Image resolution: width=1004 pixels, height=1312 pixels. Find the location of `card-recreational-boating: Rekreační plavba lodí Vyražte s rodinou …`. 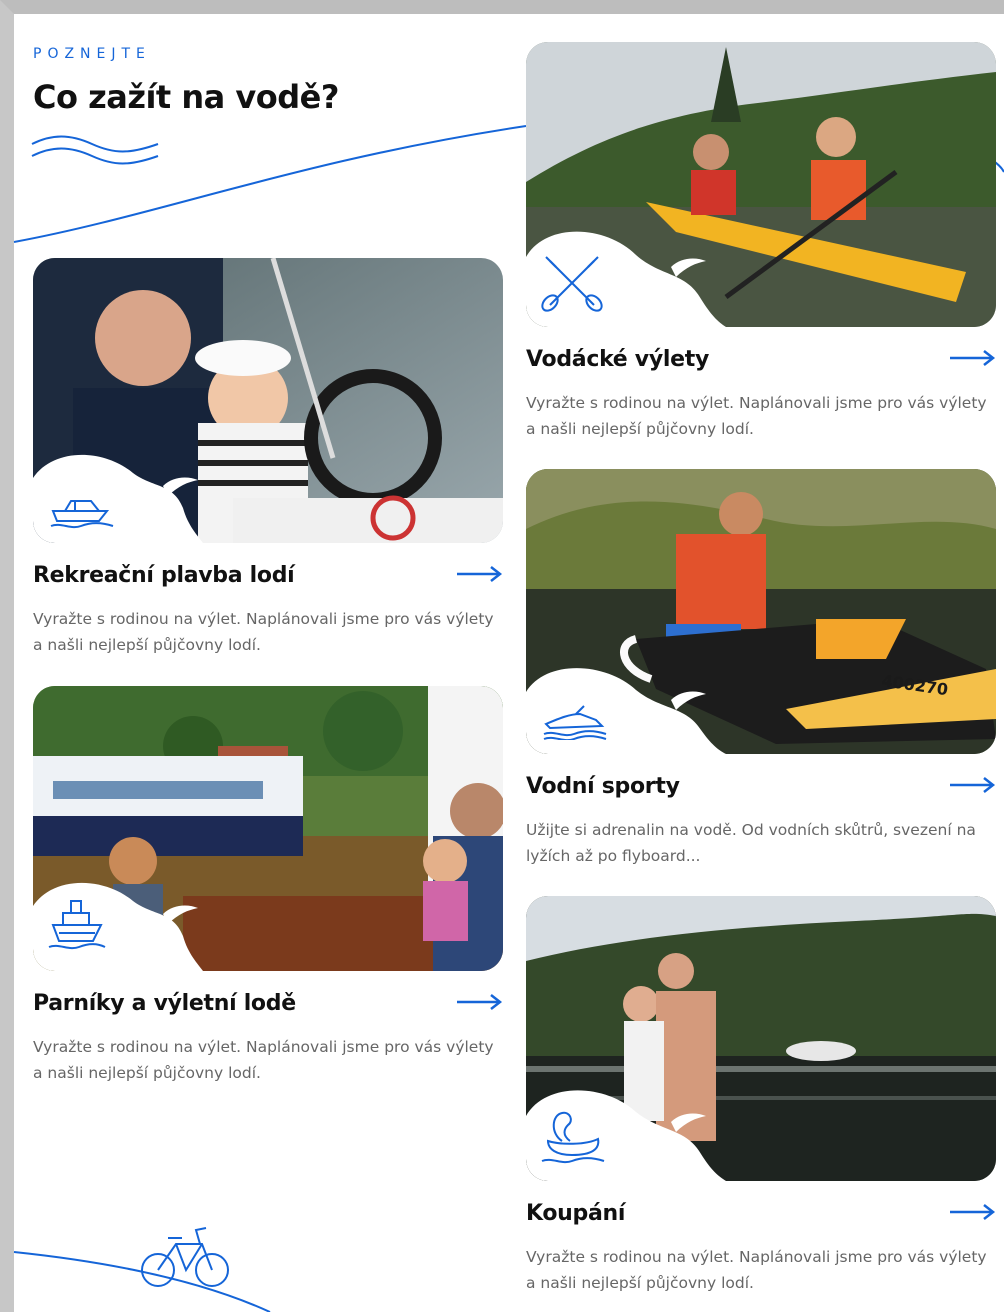

card-recreational-boating: Rekreační plavba lodí Vyražte s rodinou … is located at coordinates (268, 456).